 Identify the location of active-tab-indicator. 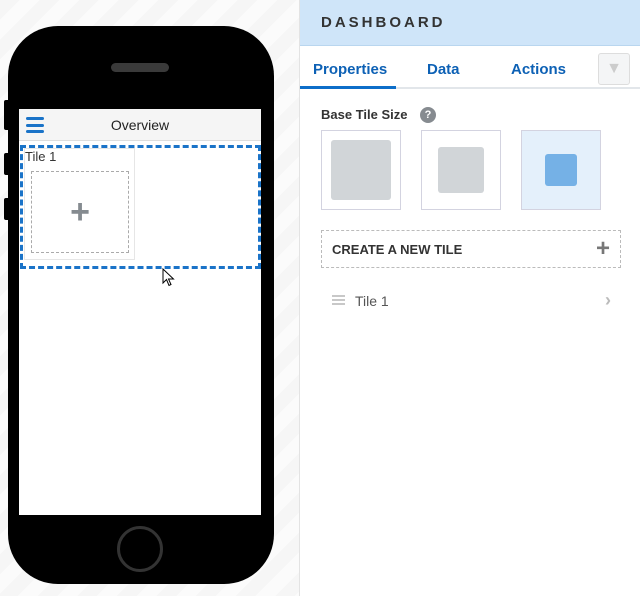
(348, 87).